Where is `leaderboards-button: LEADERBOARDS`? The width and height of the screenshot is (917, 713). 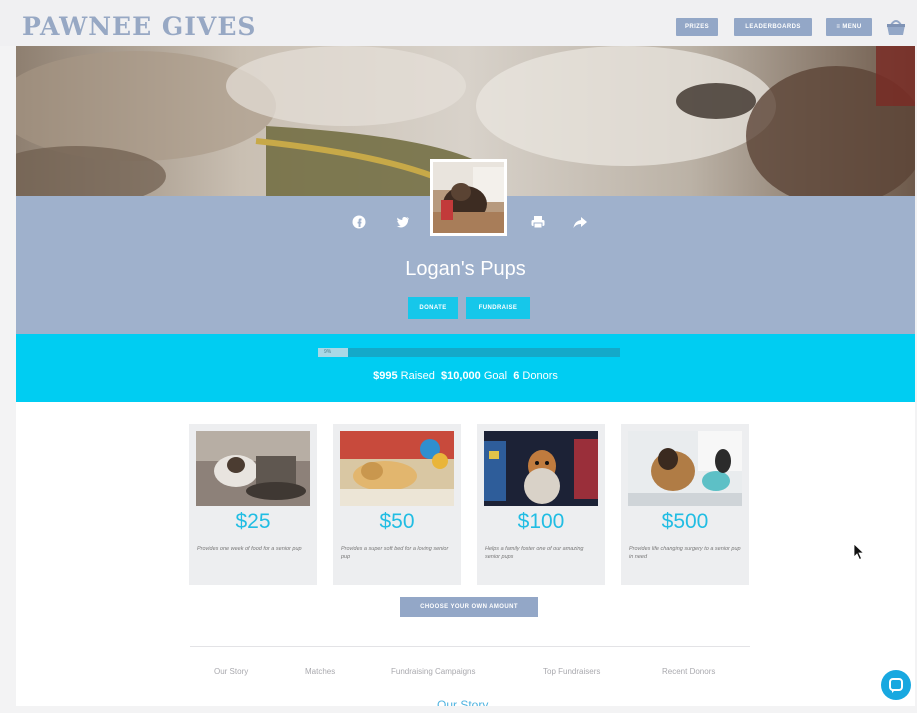
leaderboards-button: LEADERBOARDS is located at coordinates (773, 27).